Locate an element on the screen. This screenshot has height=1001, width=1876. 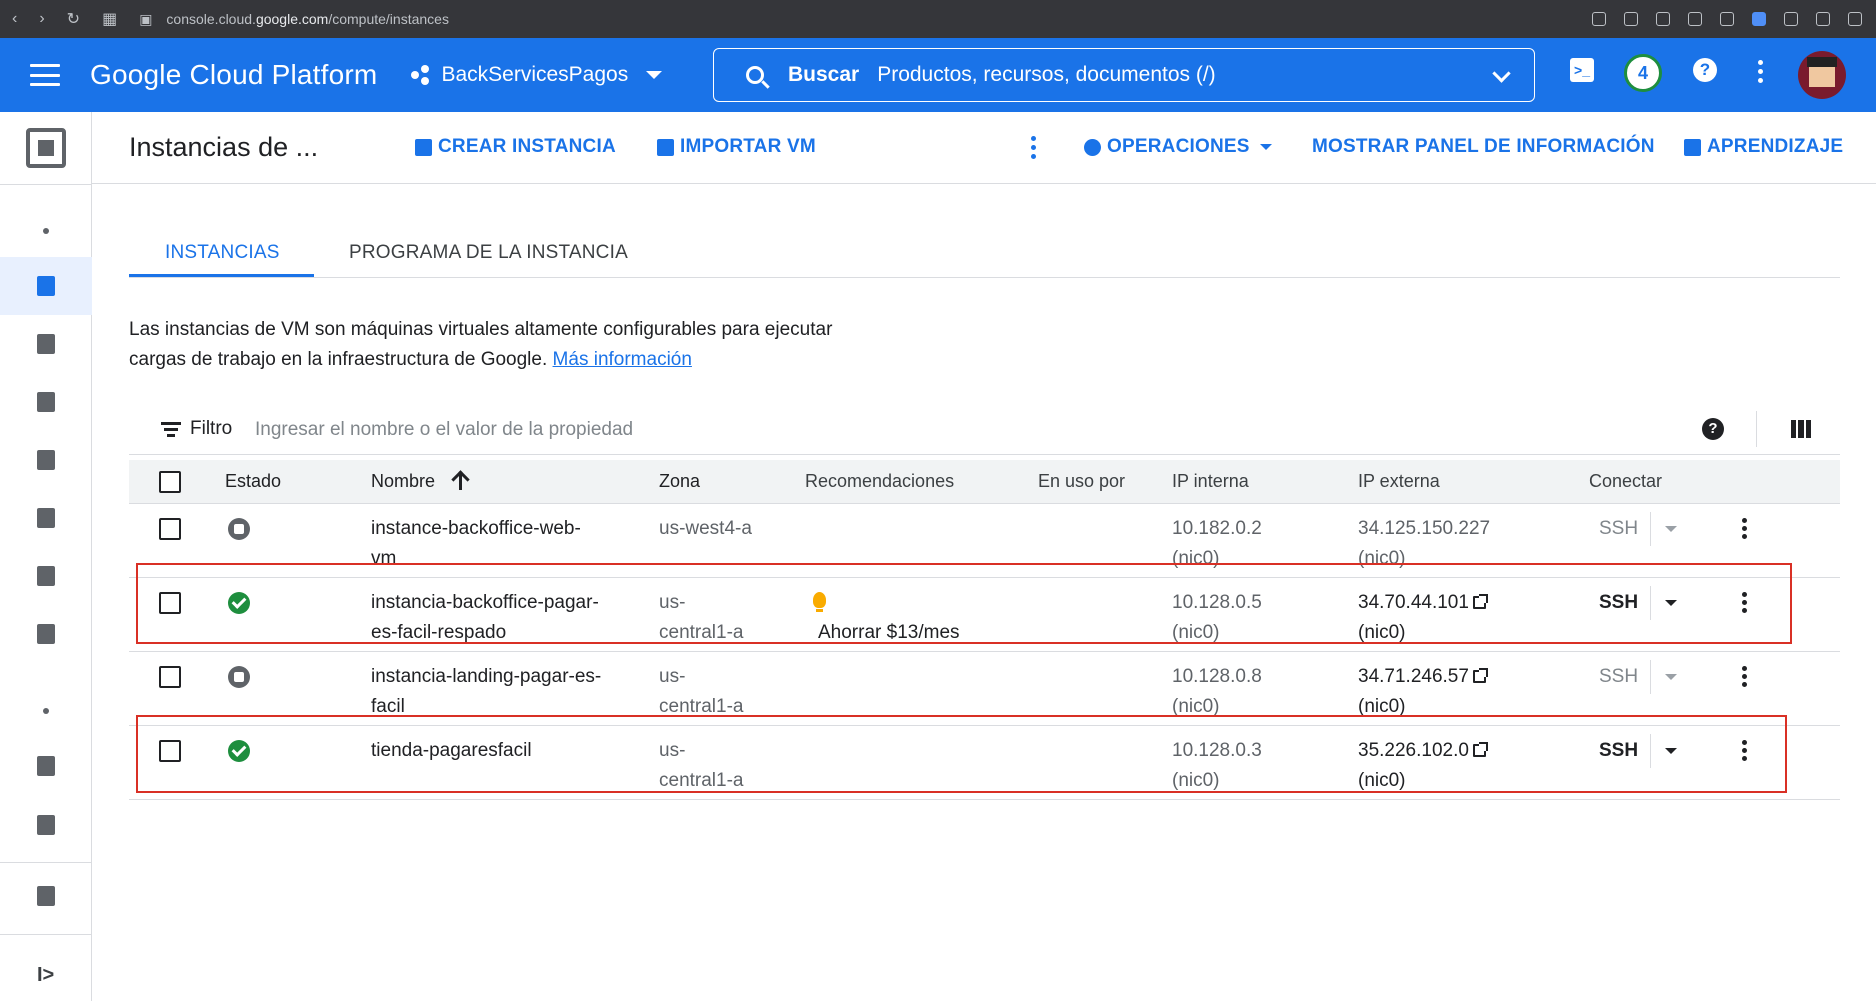
create-instance-button: CREAR INSTANCIA is located at coordinates (515, 147).